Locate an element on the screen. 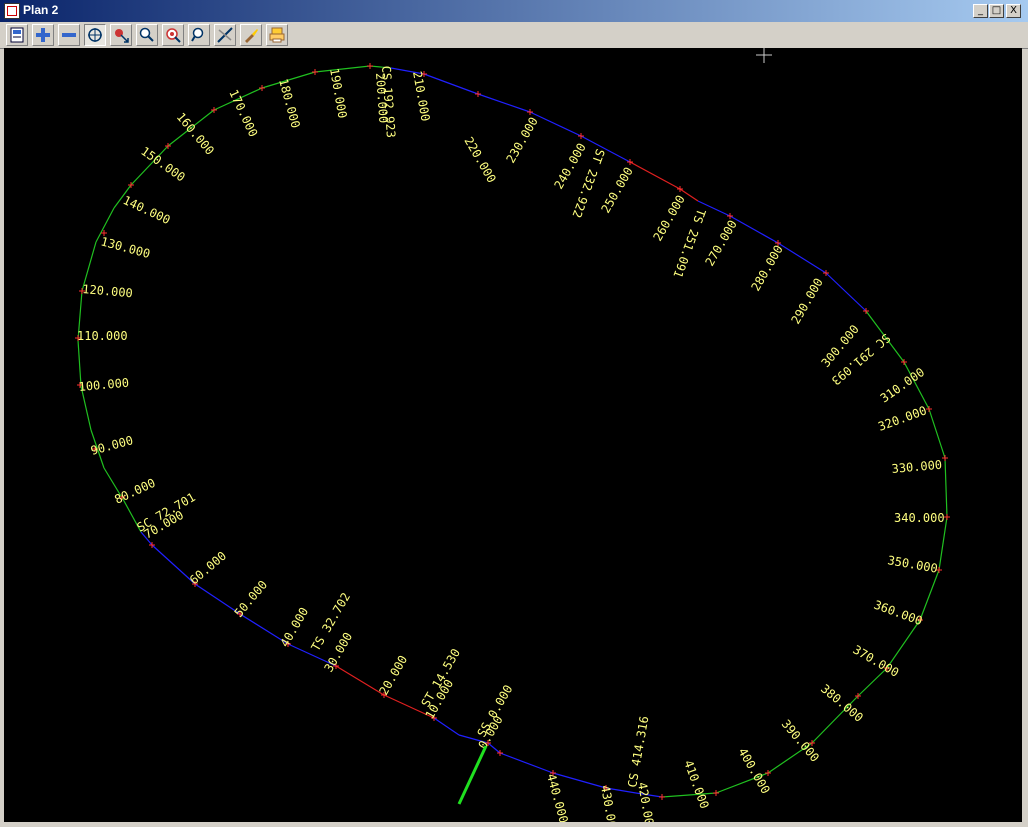 The height and width of the screenshot is (827, 1028). title-bar: Plan 2 _ □ X is located at coordinates (514, 11).